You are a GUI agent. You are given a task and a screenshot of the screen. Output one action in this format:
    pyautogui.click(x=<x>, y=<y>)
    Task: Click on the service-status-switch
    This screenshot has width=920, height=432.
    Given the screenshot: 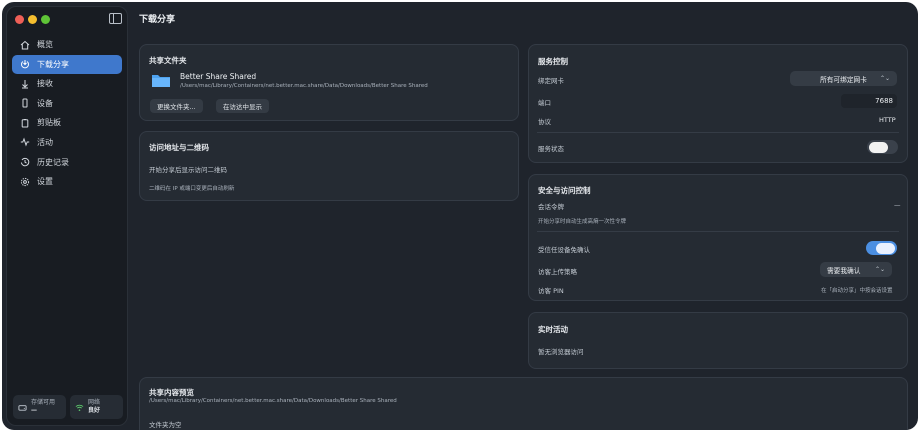 What is the action you would take?
    pyautogui.click(x=882, y=147)
    